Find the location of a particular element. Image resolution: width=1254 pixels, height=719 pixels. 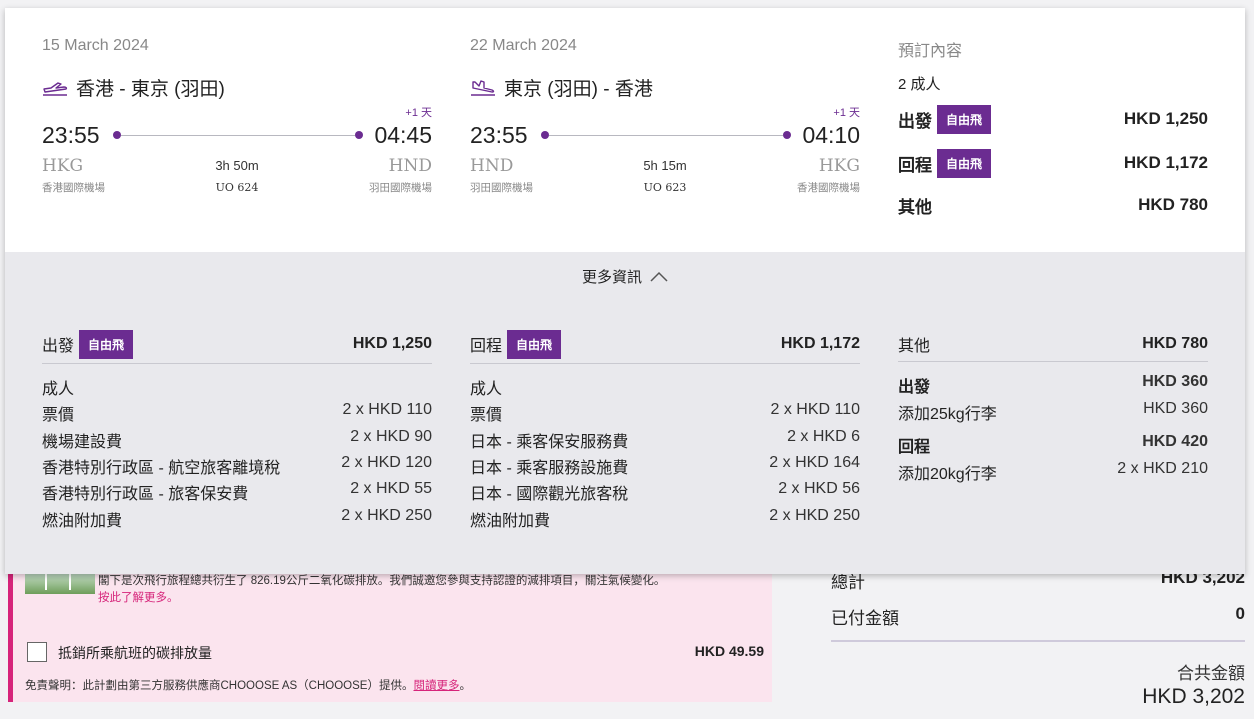

disclaimer-text: 免責聲明：此計劃由第三方服務供應商CHOOOSE AS（CHOOOSE）提供。 is located at coordinates (219, 686).